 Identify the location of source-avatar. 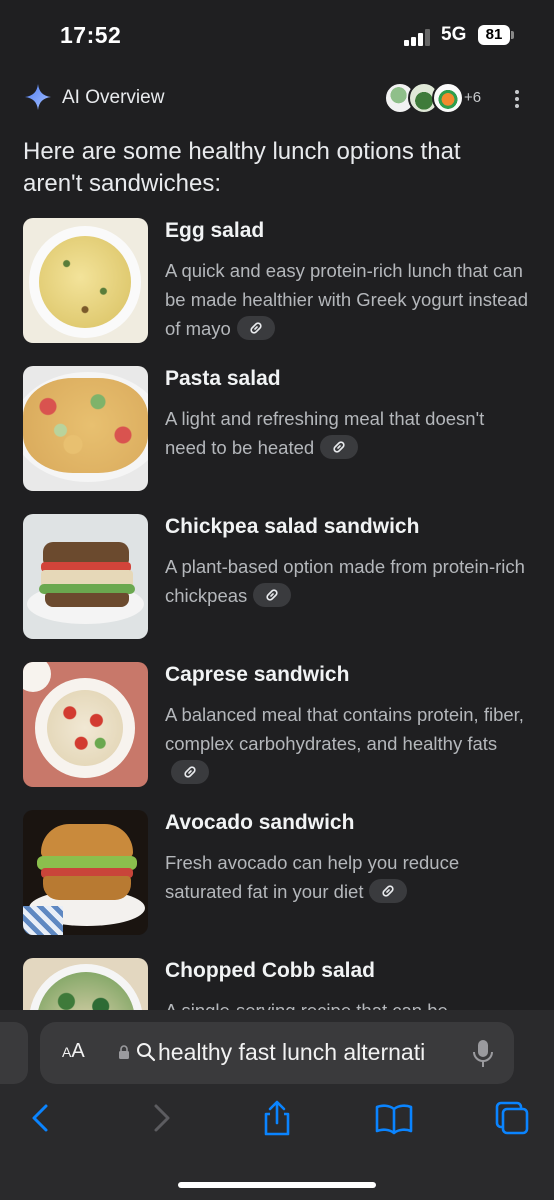
(448, 98).